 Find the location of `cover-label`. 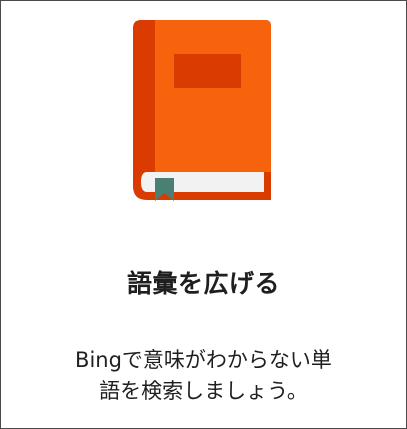

cover-label is located at coordinates (207, 71).